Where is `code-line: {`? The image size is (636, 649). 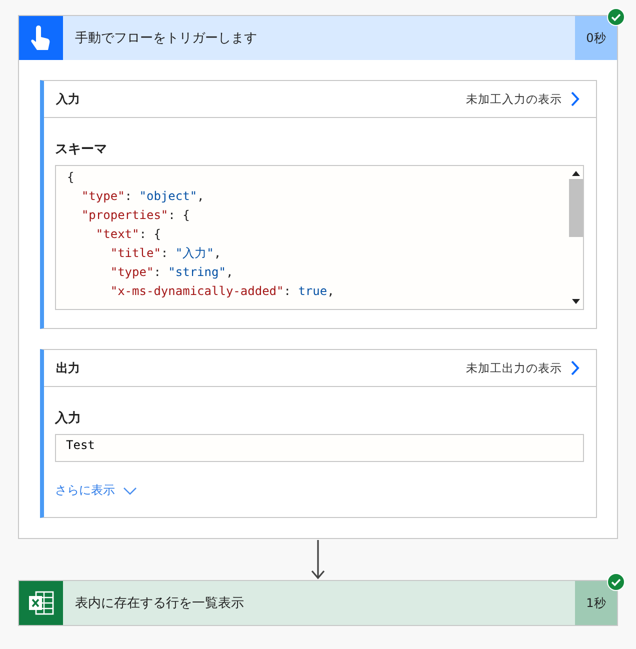
code-line: { is located at coordinates (71, 177).